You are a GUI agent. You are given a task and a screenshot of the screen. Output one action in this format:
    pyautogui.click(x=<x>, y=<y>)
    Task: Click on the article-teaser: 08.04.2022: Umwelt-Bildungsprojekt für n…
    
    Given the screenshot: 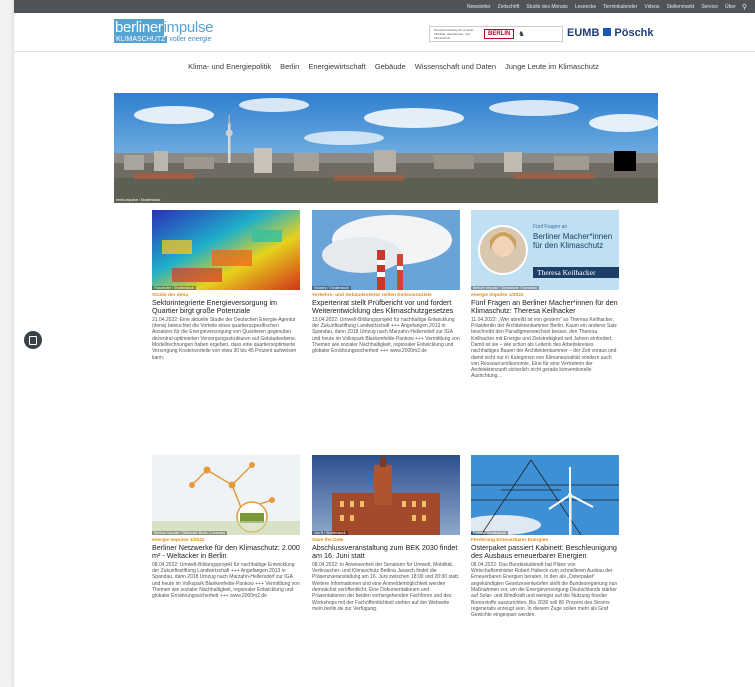 What is the action you would take?
    pyautogui.click(x=226, y=580)
    